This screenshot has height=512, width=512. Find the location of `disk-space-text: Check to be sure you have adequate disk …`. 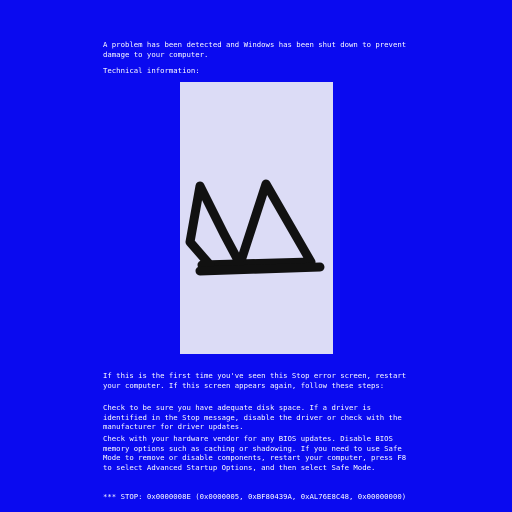

disk-space-text: Check to be sure you have adequate disk … is located at coordinates (252, 417).